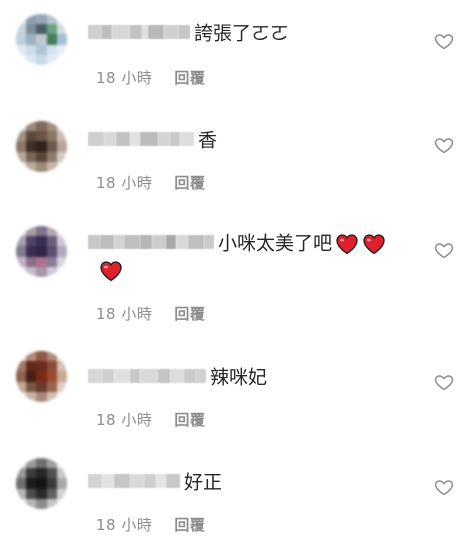 This screenshot has width=468, height=542. I want to click on comment-text: 香, so click(208, 140).